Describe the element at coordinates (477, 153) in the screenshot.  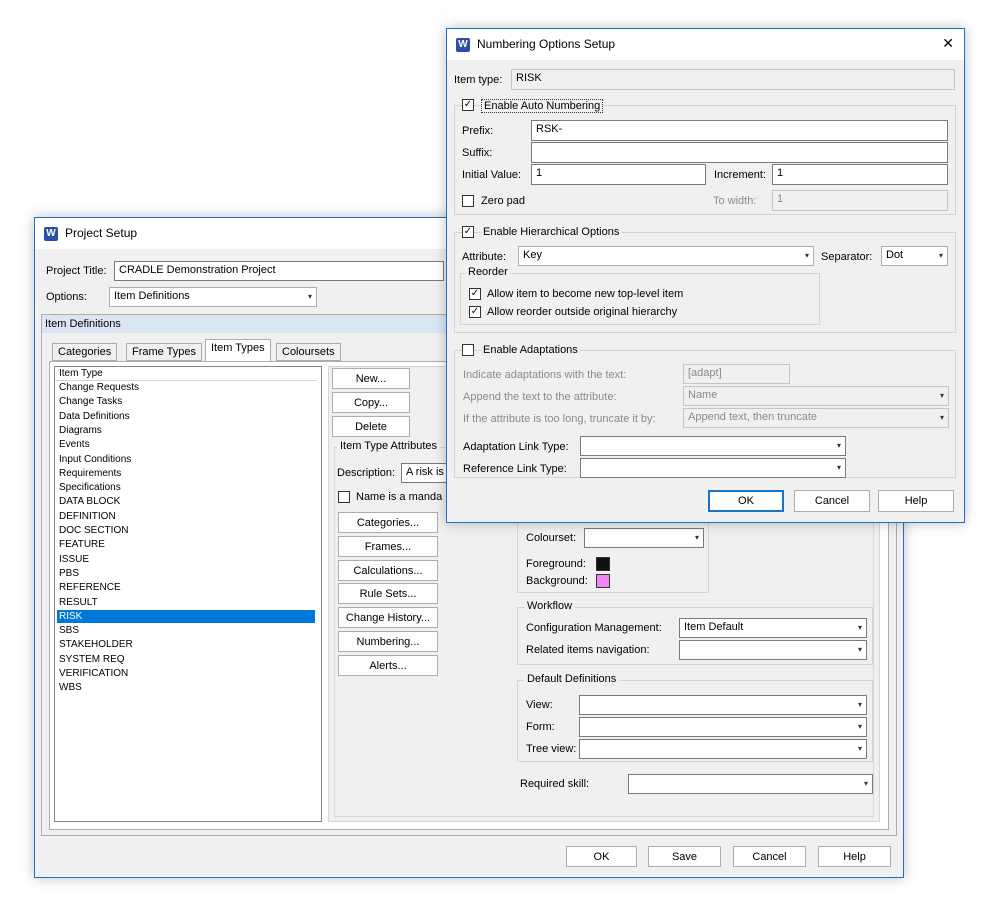
I see `suffix-label: Suffix:` at that location.